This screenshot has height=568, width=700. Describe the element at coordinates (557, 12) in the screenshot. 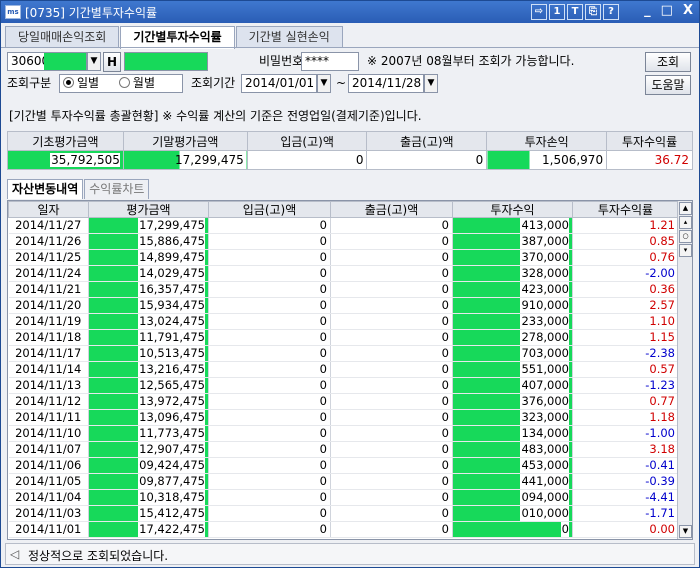

I see `one-icon: 1` at that location.